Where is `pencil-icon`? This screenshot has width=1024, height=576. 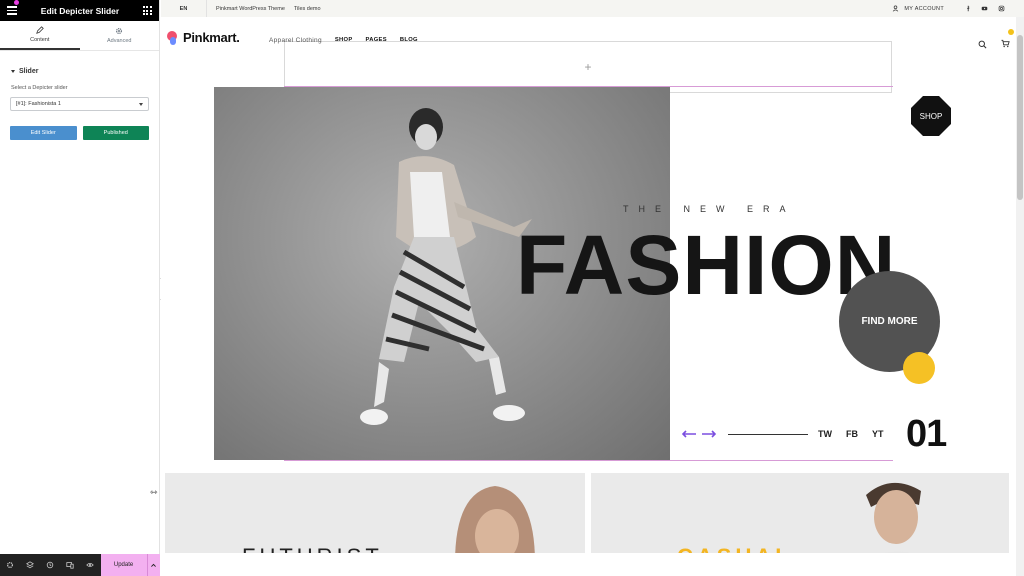
pencil-icon is located at coordinates (39, 30).